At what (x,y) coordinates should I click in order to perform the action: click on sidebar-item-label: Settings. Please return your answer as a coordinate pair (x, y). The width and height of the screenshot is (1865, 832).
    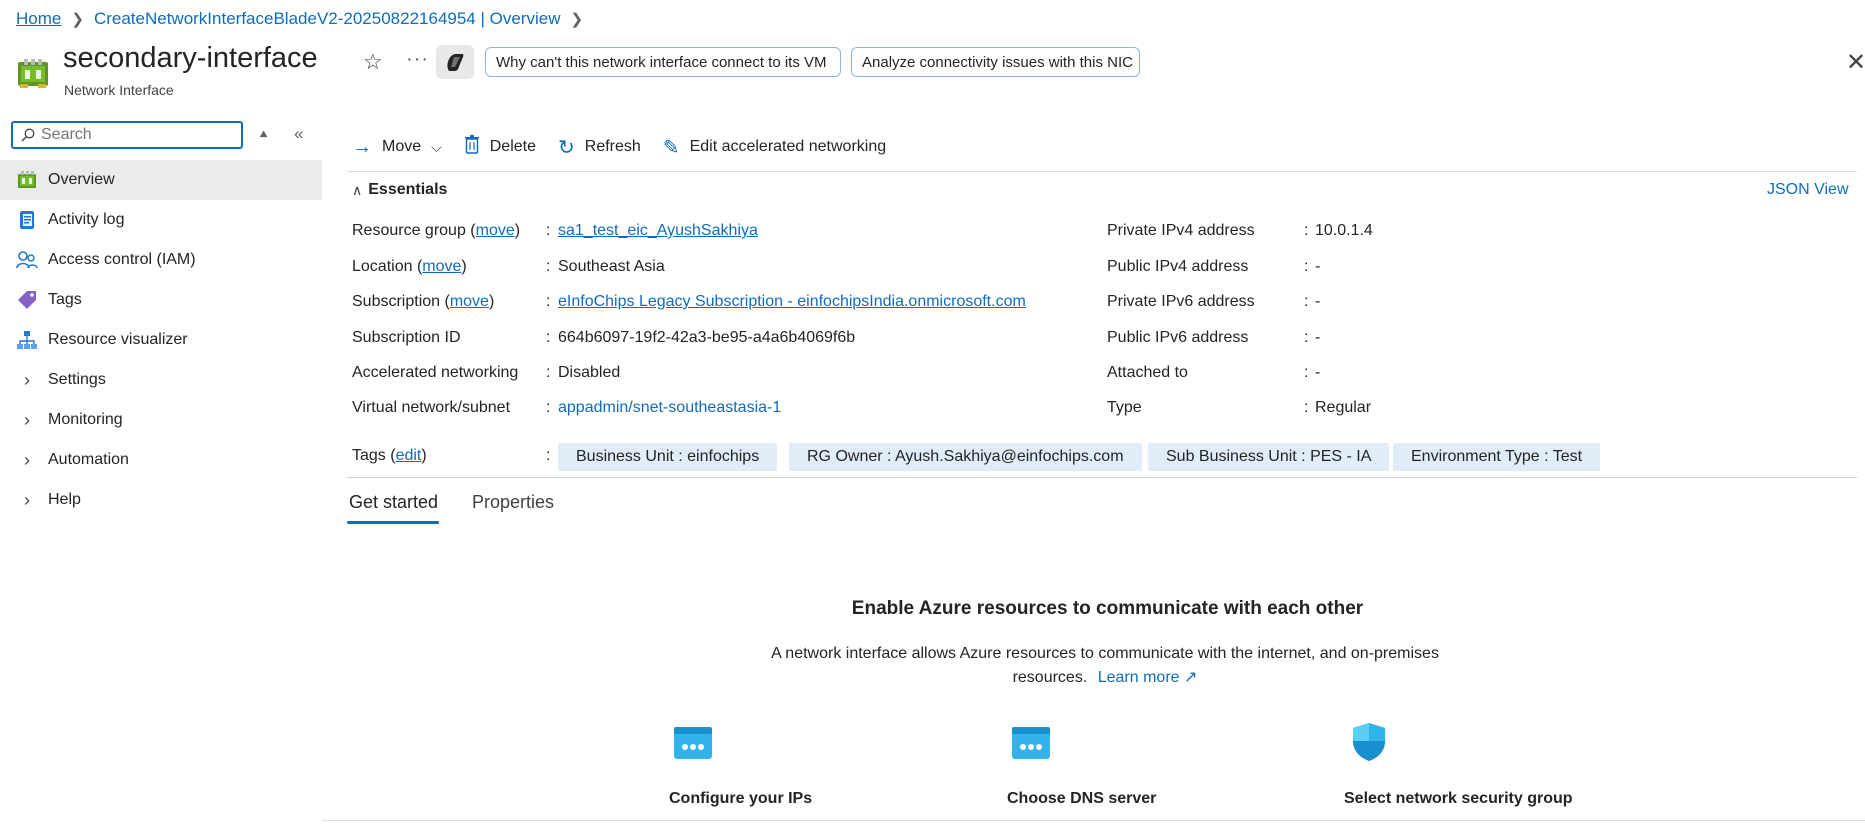
    Looking at the image, I should click on (77, 379).